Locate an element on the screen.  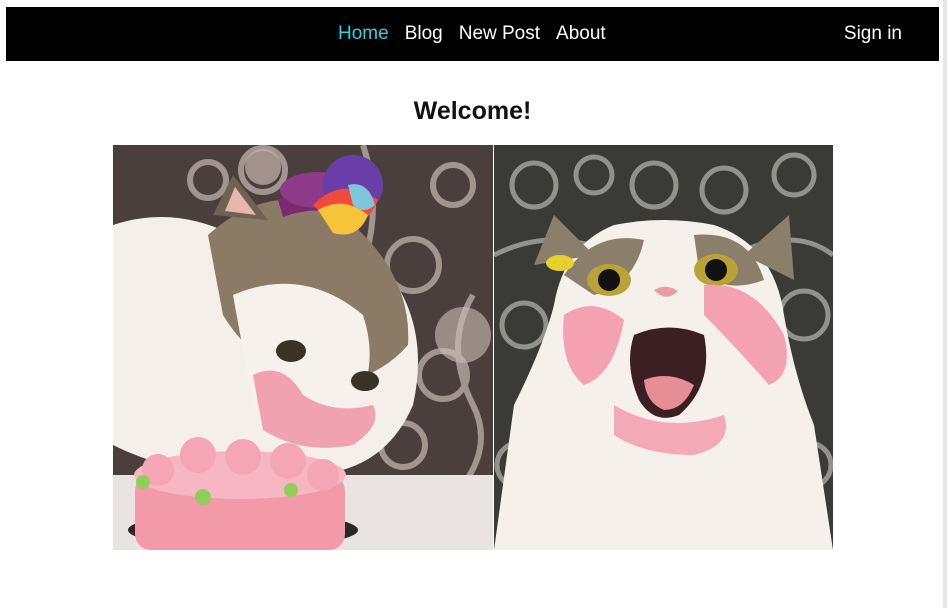
page-scroll-edge is located at coordinates (945, 304).